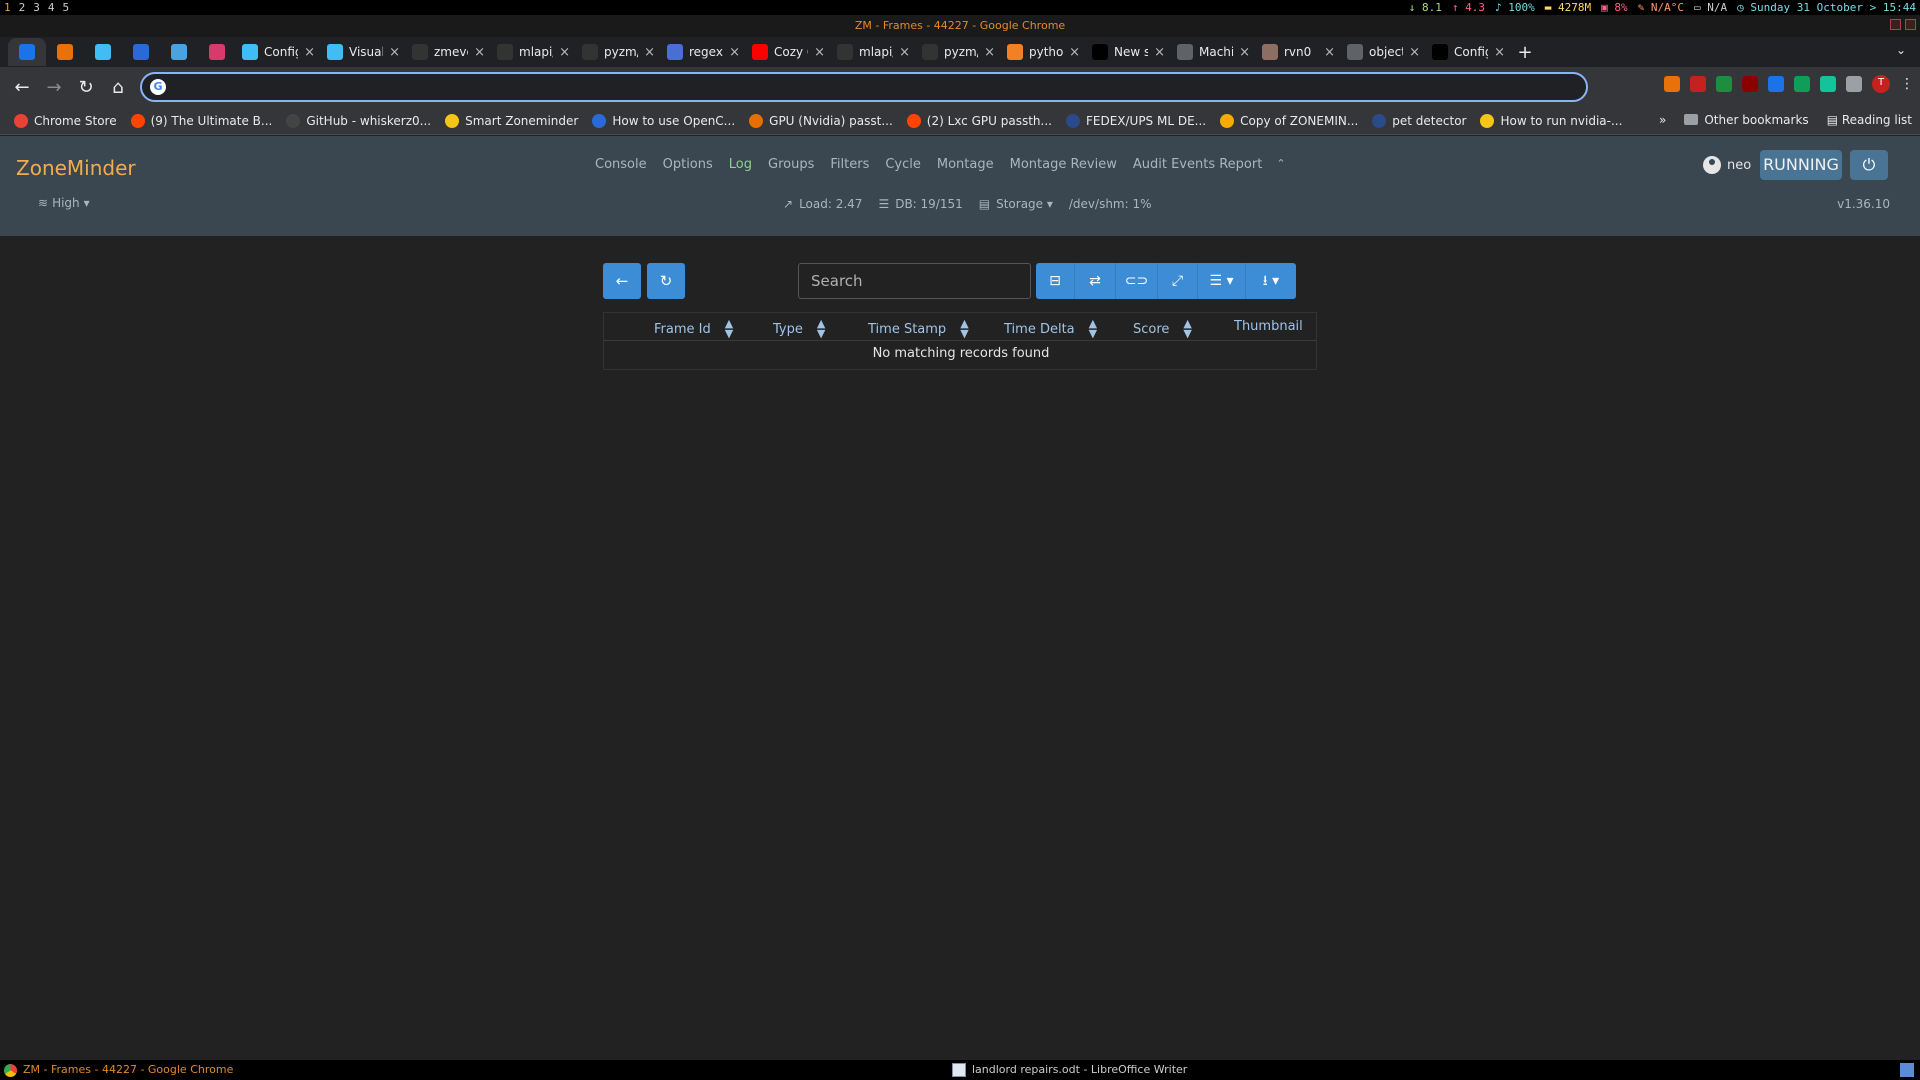 The image size is (1920, 1080). I want to click on window-close-icon, so click(1910, 24).